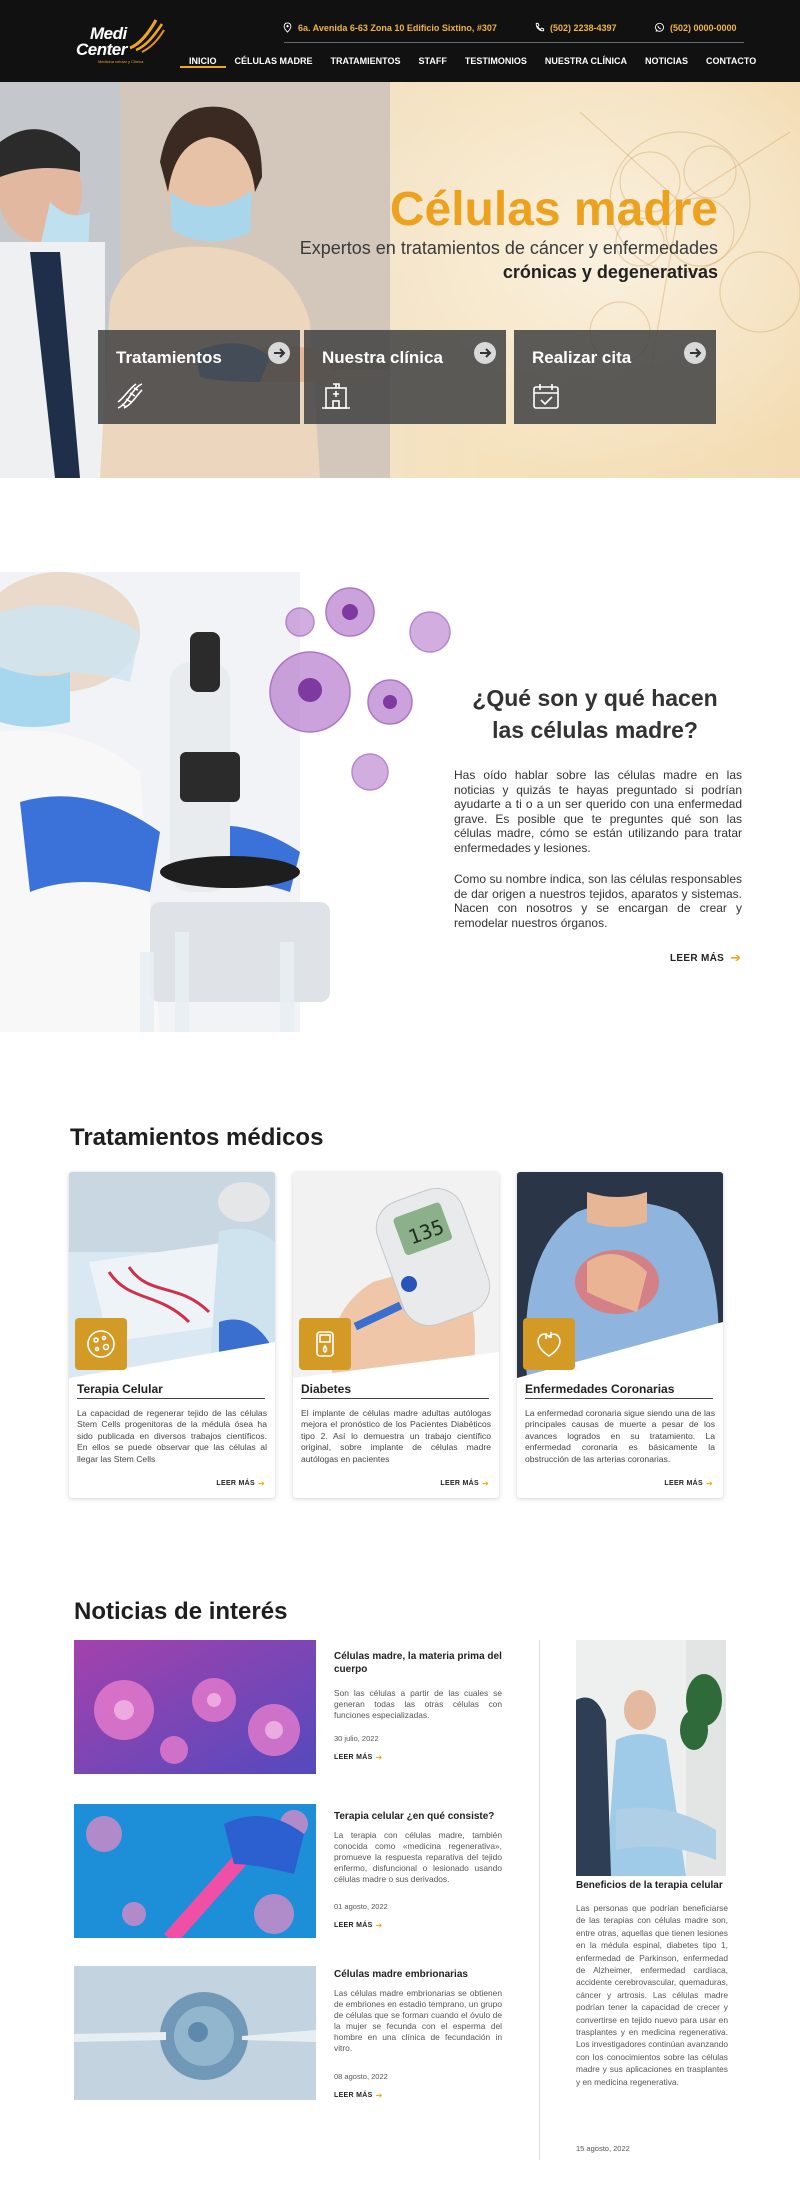 This screenshot has height=2188, width=800. Describe the element at coordinates (583, 27) in the screenshot. I see `phone-text: (502) 2238-4397` at that location.